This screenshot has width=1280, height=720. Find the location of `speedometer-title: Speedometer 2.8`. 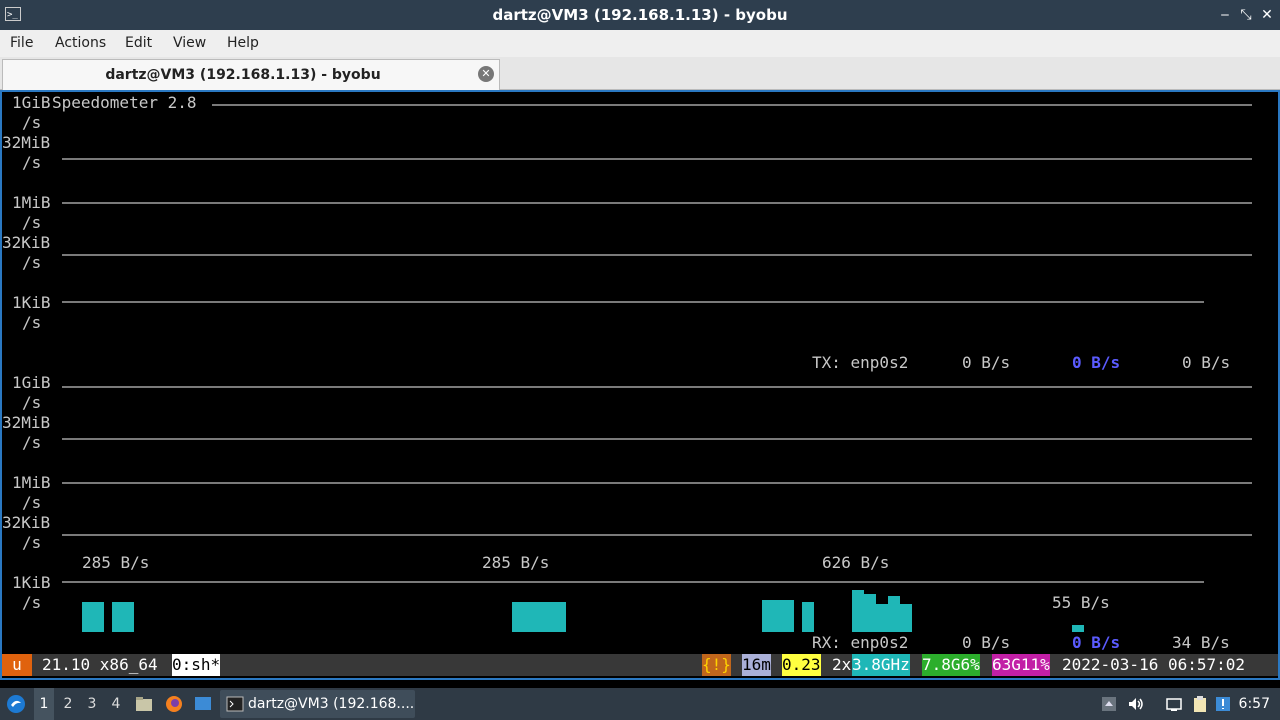

speedometer-title: Speedometer 2.8 is located at coordinates (124, 102).